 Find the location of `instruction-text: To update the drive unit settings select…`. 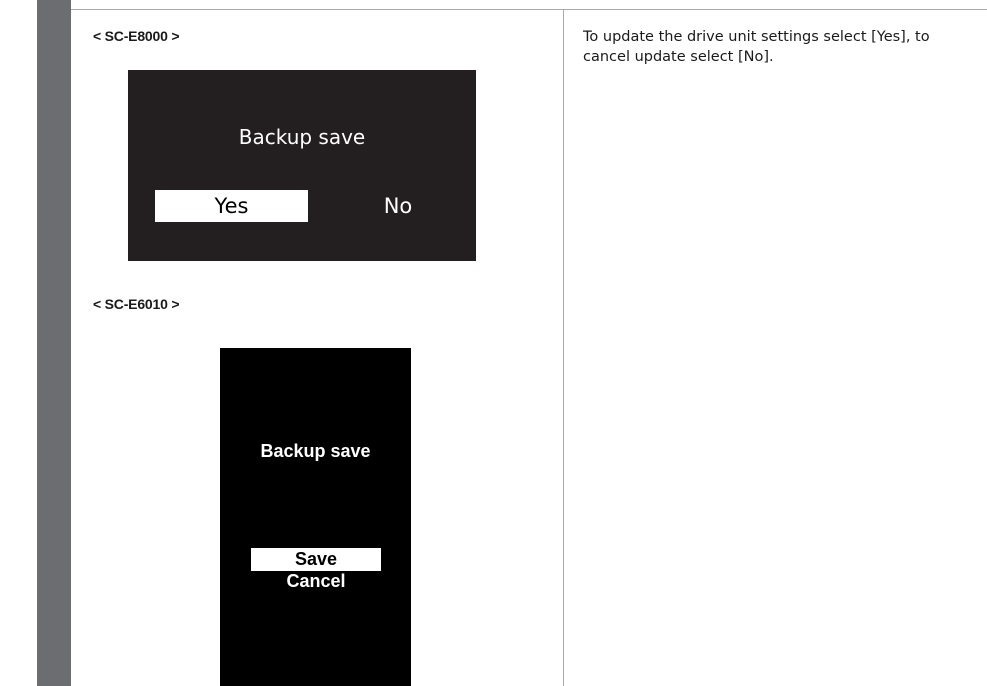

instruction-text: To update the drive unit settings select… is located at coordinates (756, 47).